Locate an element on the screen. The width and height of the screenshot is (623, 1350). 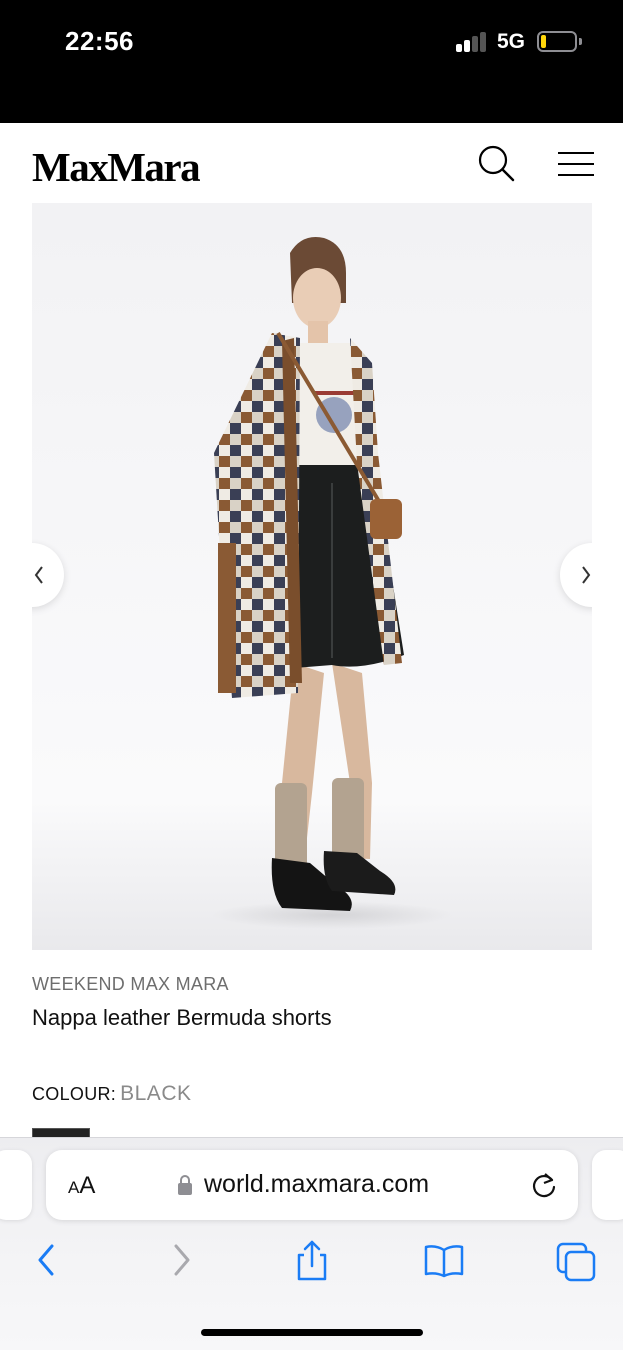
address-bar: AA world.maxmara.com is located at coordinates (312, 1185).